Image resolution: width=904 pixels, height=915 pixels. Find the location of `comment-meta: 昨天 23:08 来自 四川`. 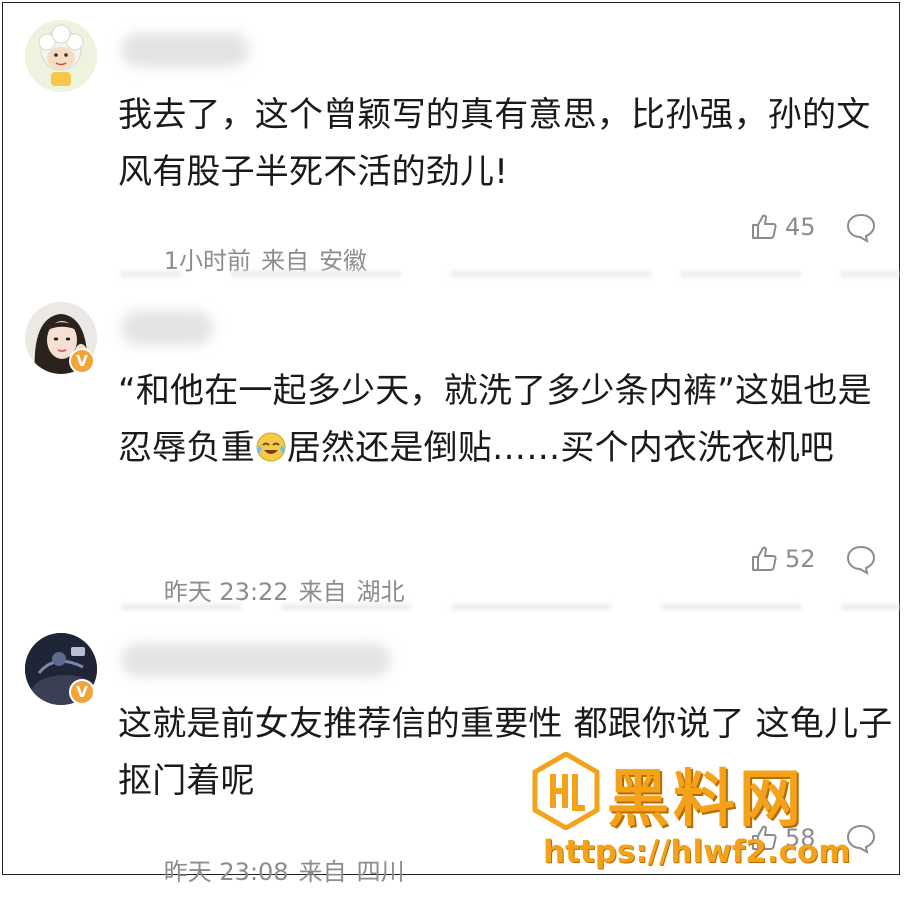

comment-meta: 昨天 23:08 来自 四川 is located at coordinates (266, 869).